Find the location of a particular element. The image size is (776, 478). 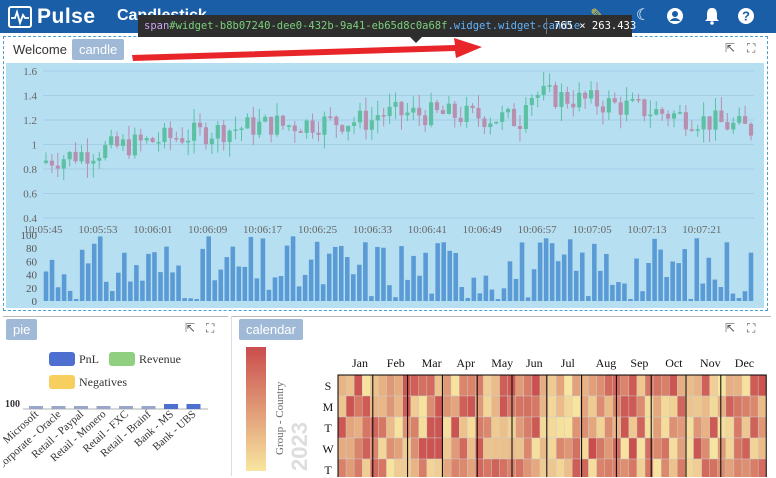

visual-map-label: Group - Country is located at coordinates (280, 418).